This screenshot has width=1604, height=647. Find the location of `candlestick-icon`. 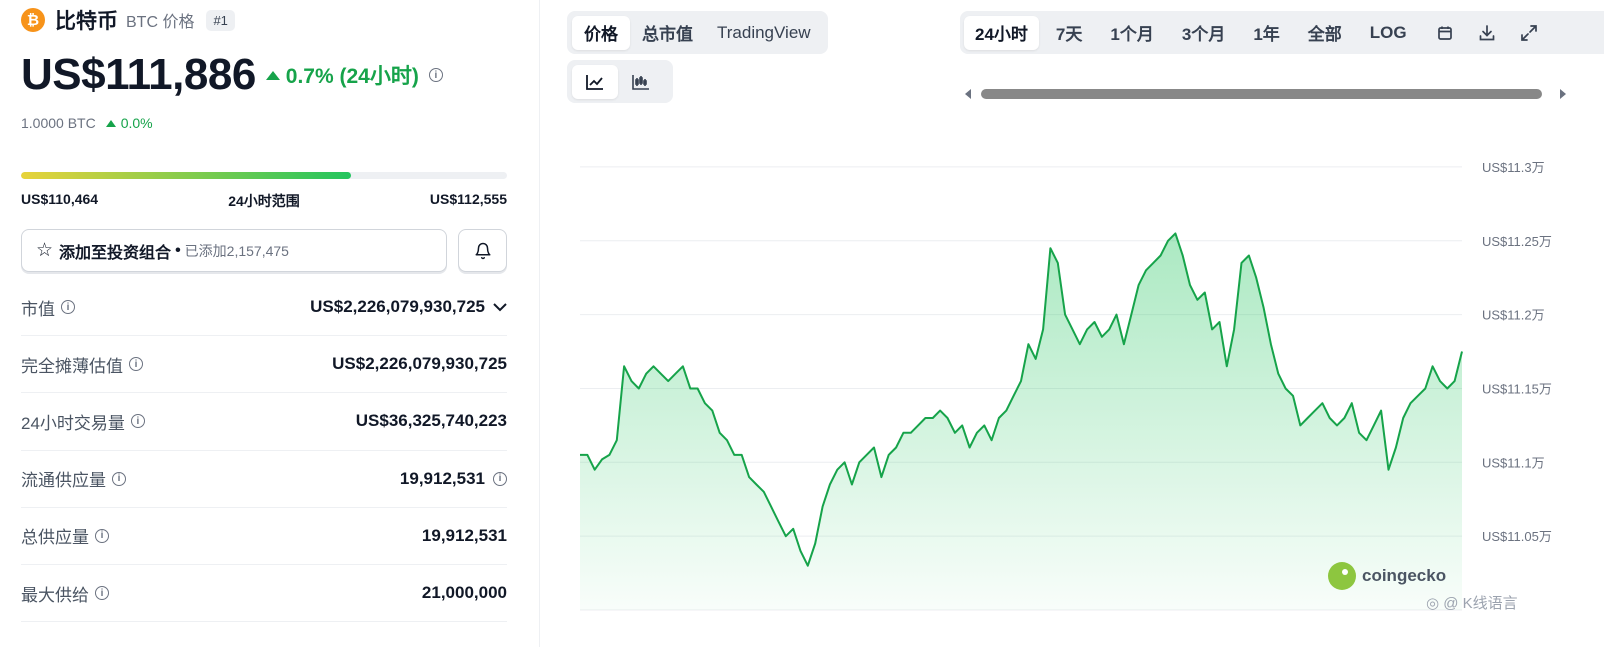

candlestick-icon is located at coordinates (640, 82).